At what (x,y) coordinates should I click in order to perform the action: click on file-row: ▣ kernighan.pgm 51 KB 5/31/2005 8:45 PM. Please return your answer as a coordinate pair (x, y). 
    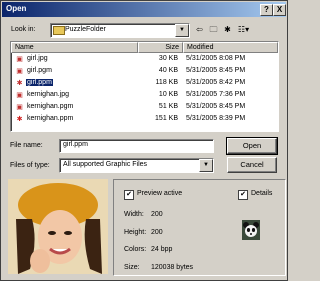
    Looking at the image, I should click on (144, 107).